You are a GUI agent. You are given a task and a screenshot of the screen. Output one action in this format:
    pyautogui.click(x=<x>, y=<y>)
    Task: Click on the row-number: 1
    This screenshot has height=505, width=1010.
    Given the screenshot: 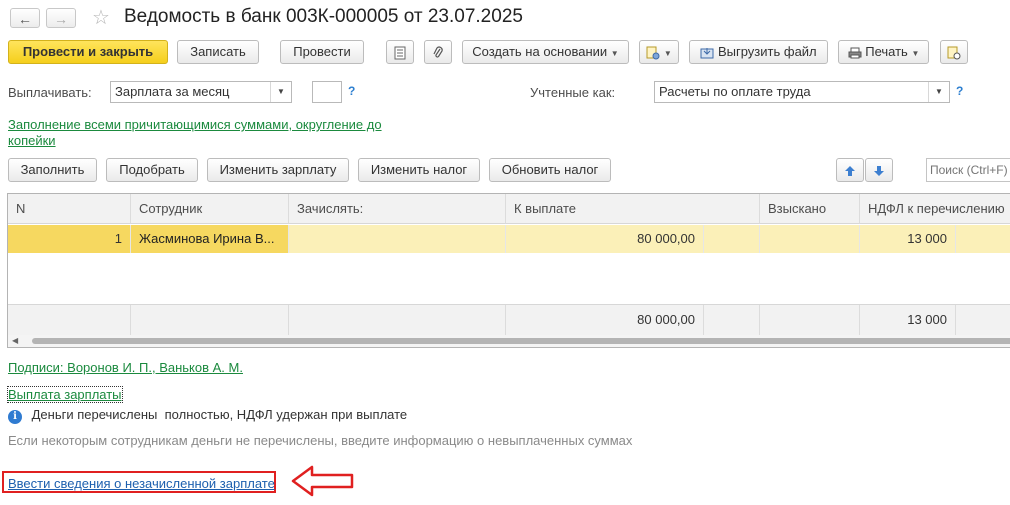 What is the action you would take?
    pyautogui.click(x=69, y=239)
    